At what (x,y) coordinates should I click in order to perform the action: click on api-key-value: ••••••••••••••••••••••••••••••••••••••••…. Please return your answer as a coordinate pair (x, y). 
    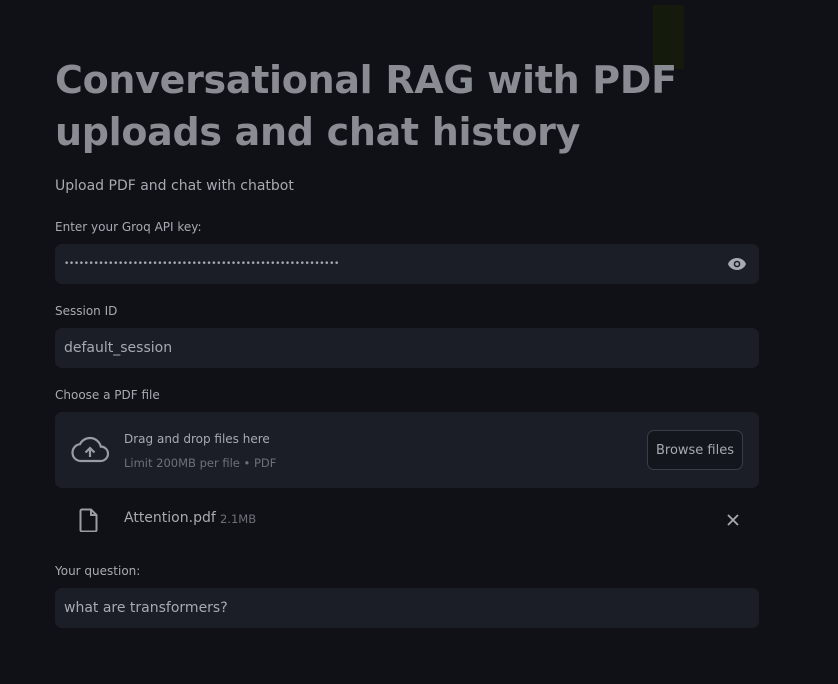
    Looking at the image, I should click on (391, 264).